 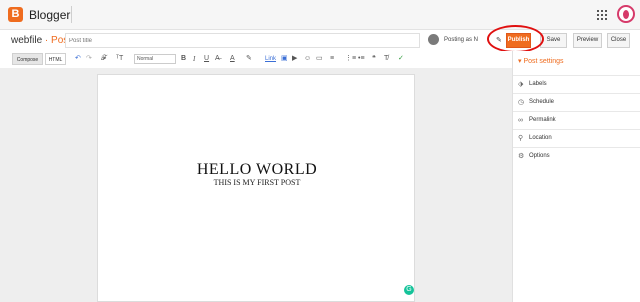 I want to click on post-settings-title: ▾ Post settings, so click(x=541, y=61).